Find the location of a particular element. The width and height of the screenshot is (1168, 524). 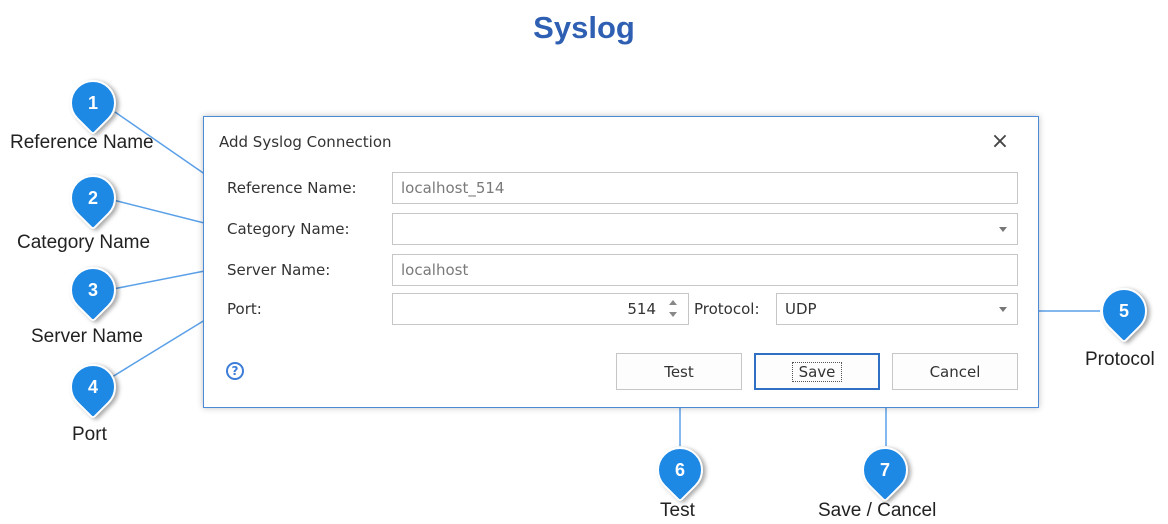

callout-badge-3: 3 is located at coordinates (93, 290).